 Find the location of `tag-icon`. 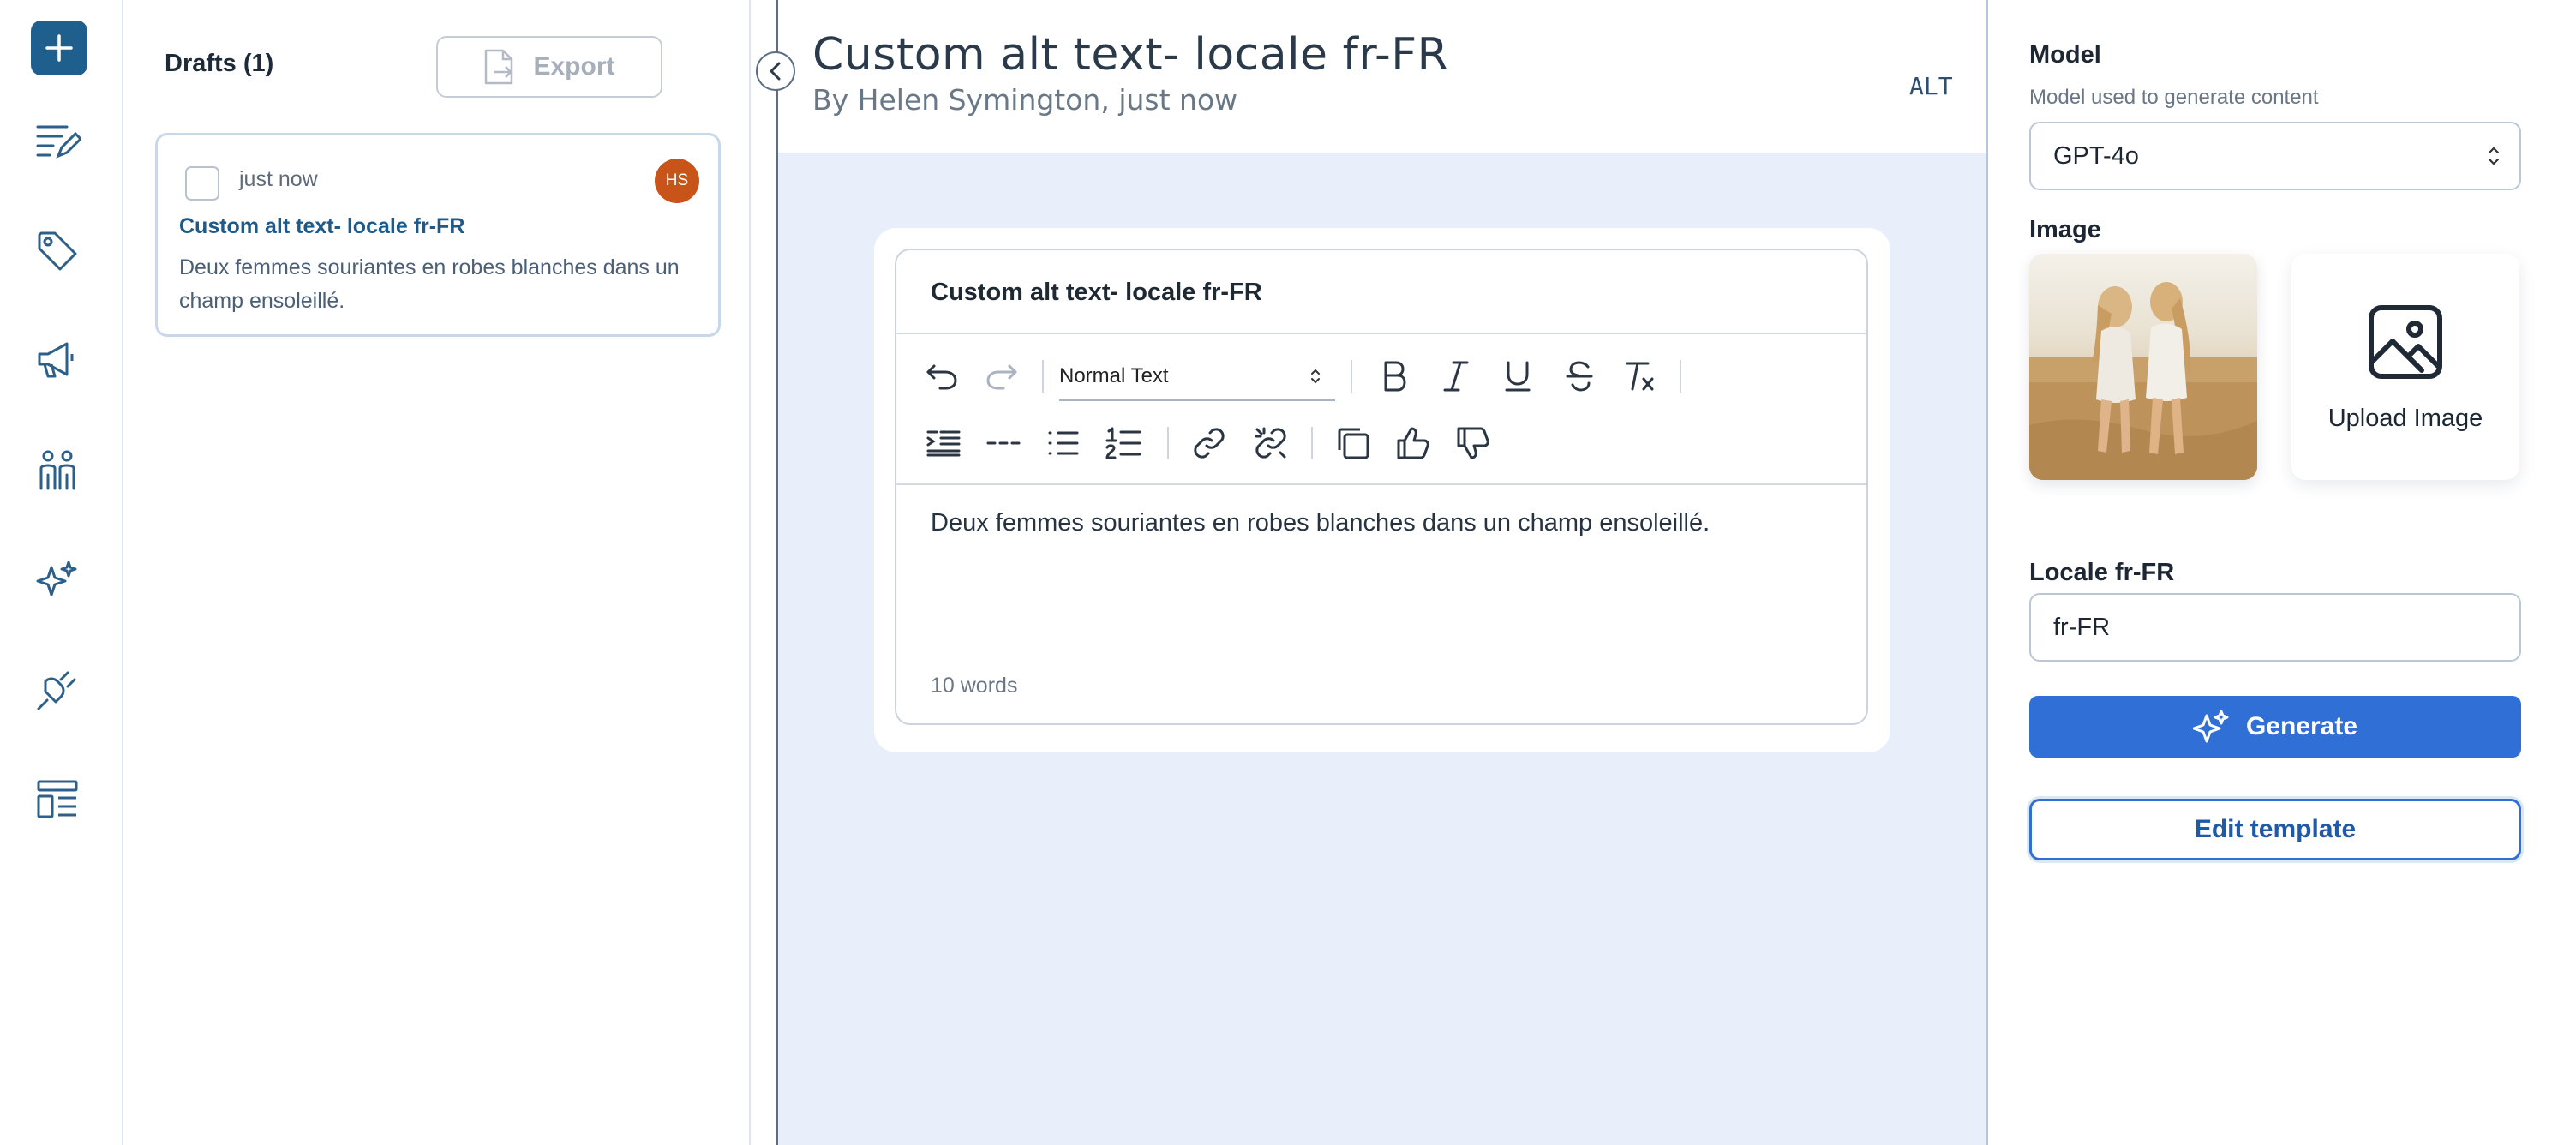

tag-icon is located at coordinates (58, 251).